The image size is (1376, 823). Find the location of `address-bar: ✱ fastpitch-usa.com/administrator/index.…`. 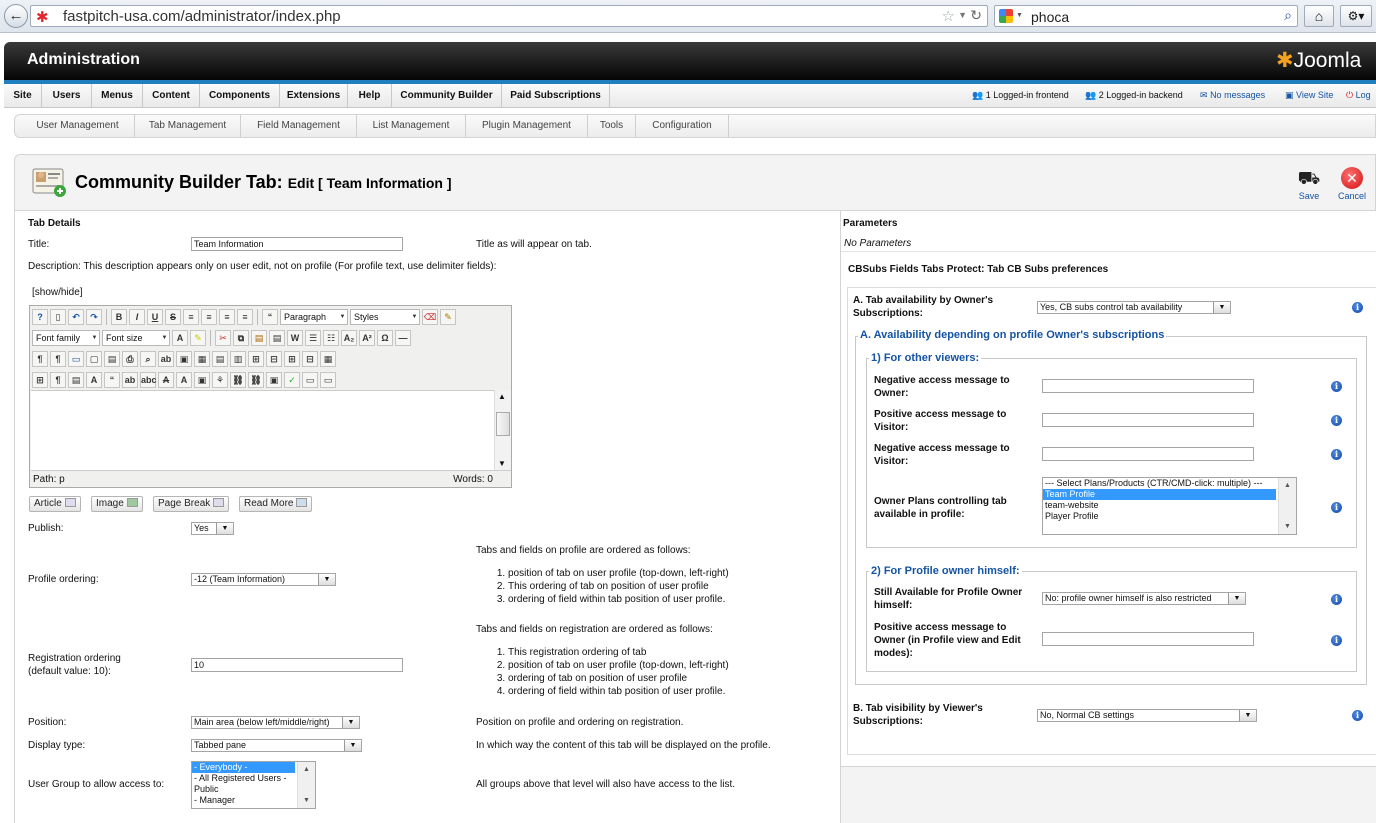

address-bar: ✱ fastpitch-usa.com/administrator/index.… is located at coordinates (509, 16).